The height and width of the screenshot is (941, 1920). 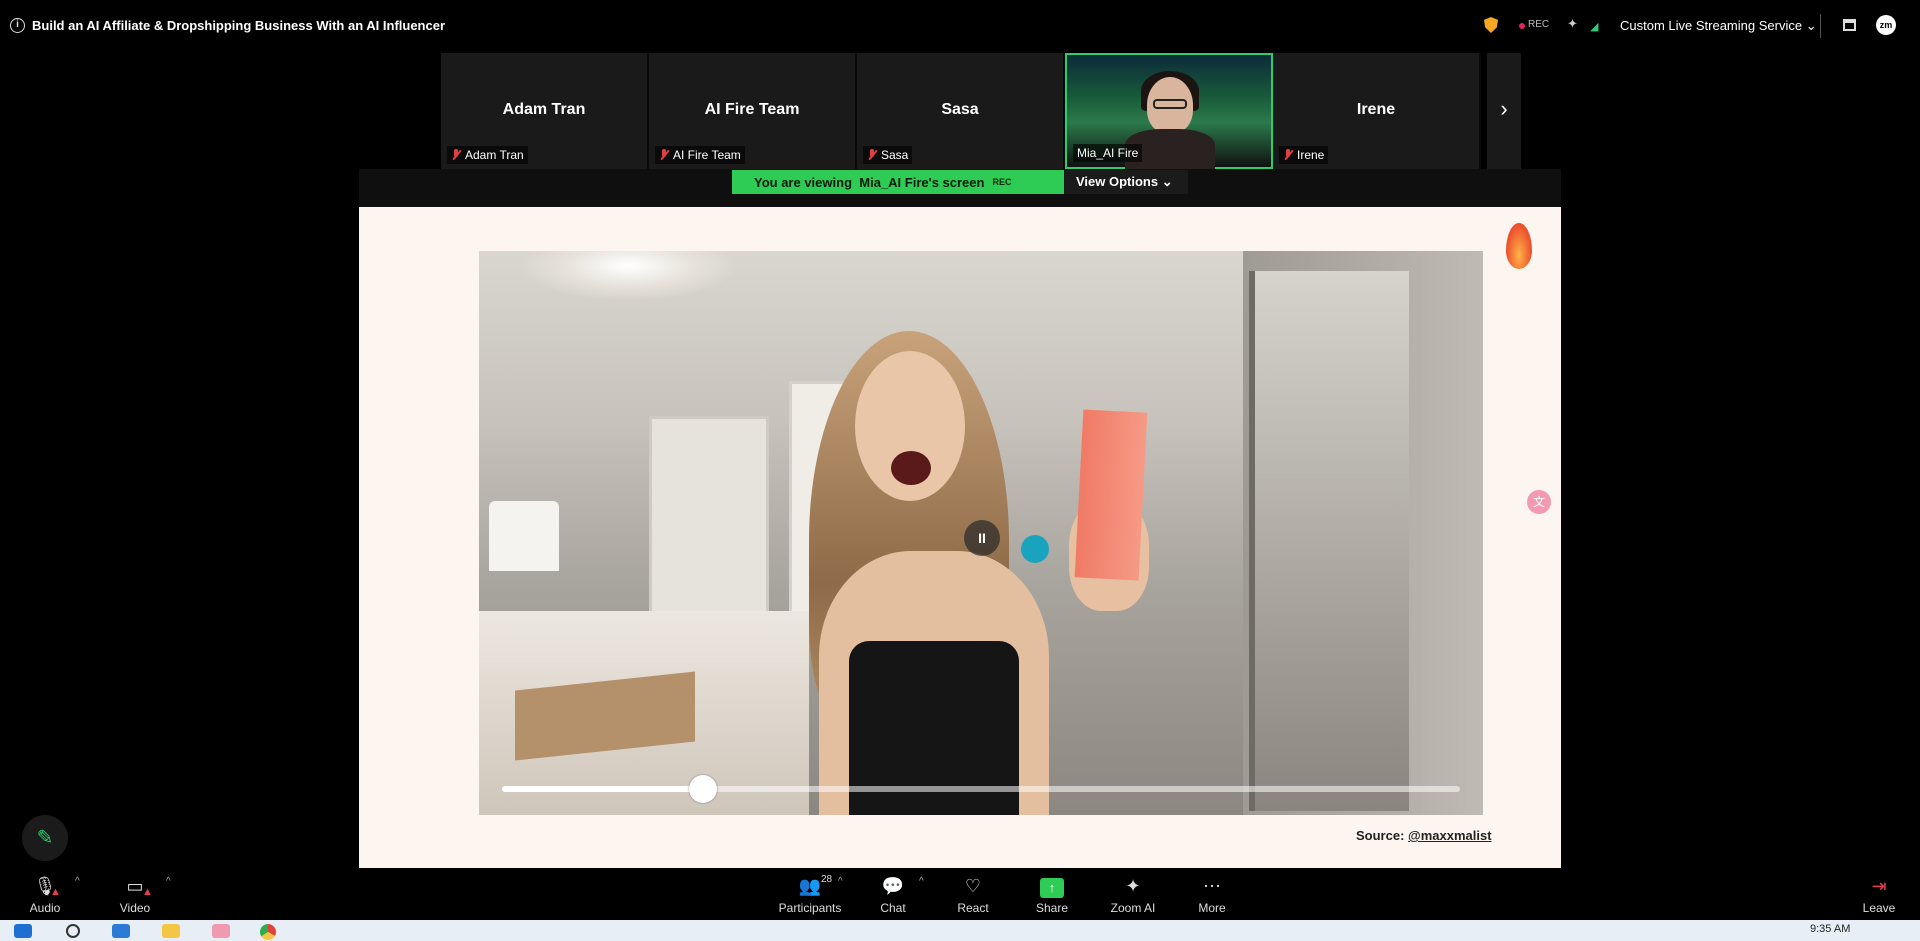 What do you see at coordinates (1504, 111) in the screenshot?
I see `chevron-right-icon: ›` at bounding box center [1504, 111].